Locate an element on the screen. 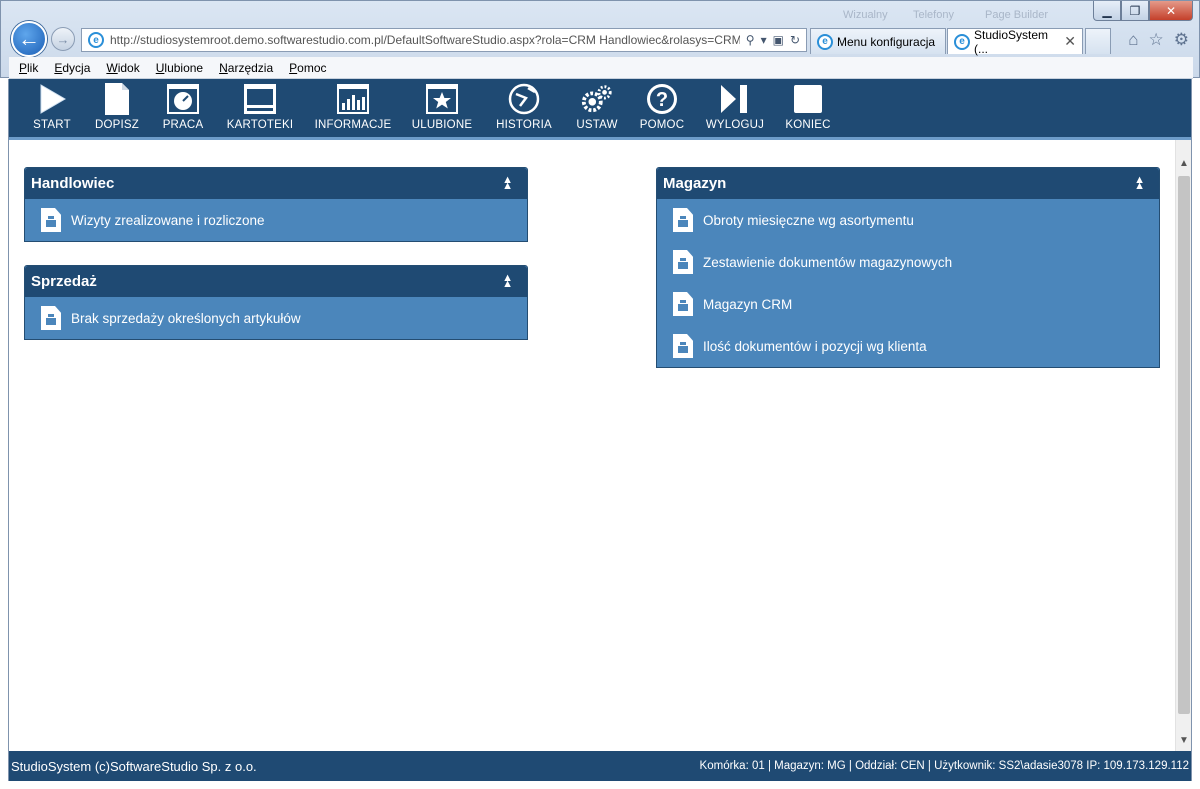  window-controls: ▁ ❐ ✕ is located at coordinates (1143, 11).